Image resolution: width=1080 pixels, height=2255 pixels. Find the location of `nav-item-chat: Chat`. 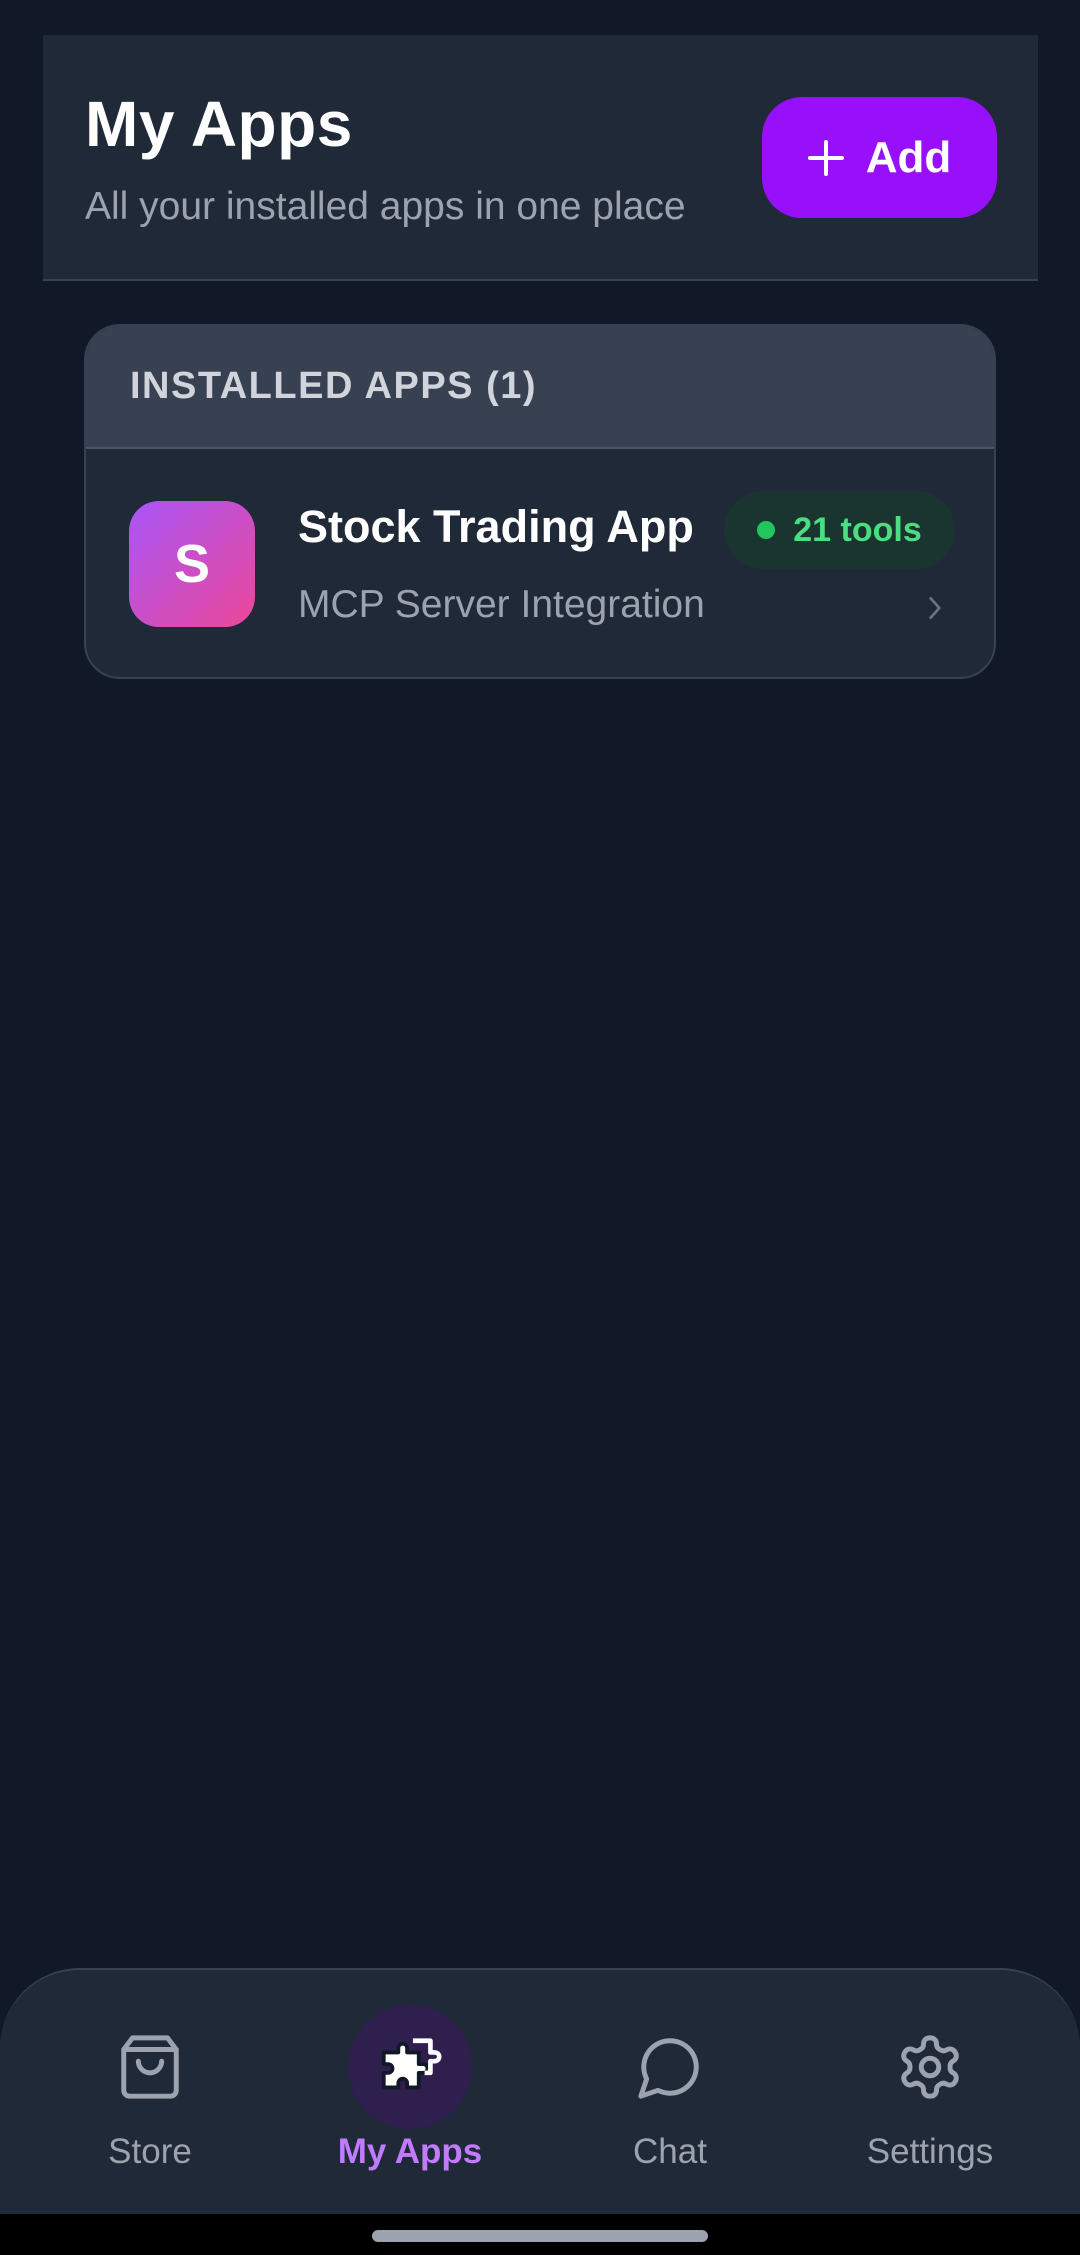

nav-item-chat: Chat is located at coordinates (670, 2093).